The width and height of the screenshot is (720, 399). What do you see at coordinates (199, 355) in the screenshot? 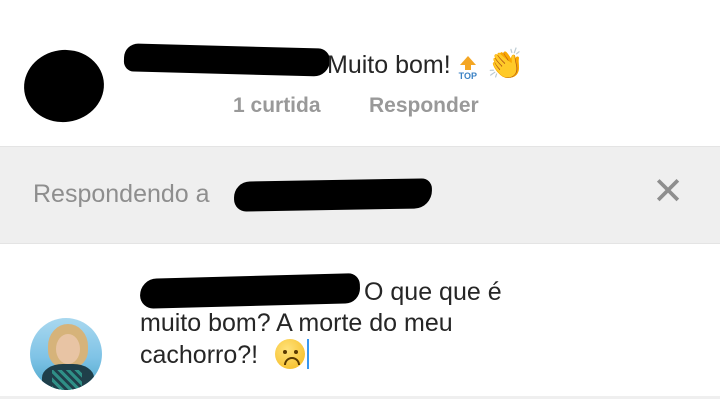
I see `comment-input-line-3: cachorro?!` at bounding box center [199, 355].